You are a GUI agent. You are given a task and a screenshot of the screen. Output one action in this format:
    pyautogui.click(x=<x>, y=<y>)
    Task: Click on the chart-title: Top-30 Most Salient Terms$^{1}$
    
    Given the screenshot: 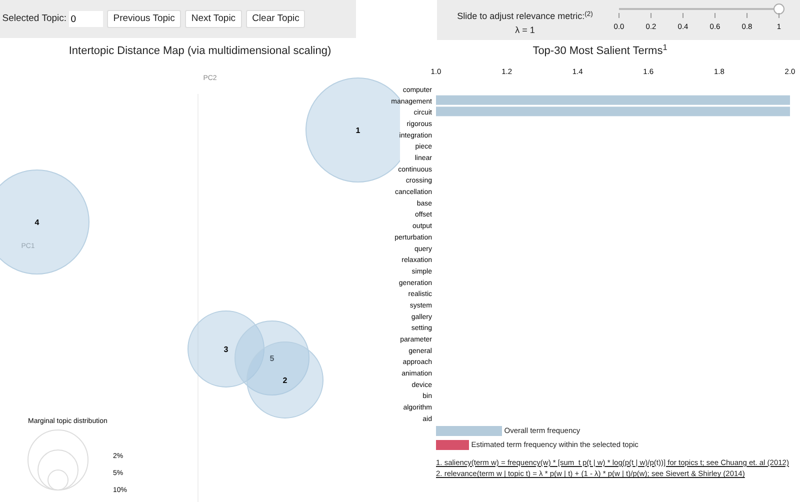 What is the action you would take?
    pyautogui.click(x=600, y=50)
    